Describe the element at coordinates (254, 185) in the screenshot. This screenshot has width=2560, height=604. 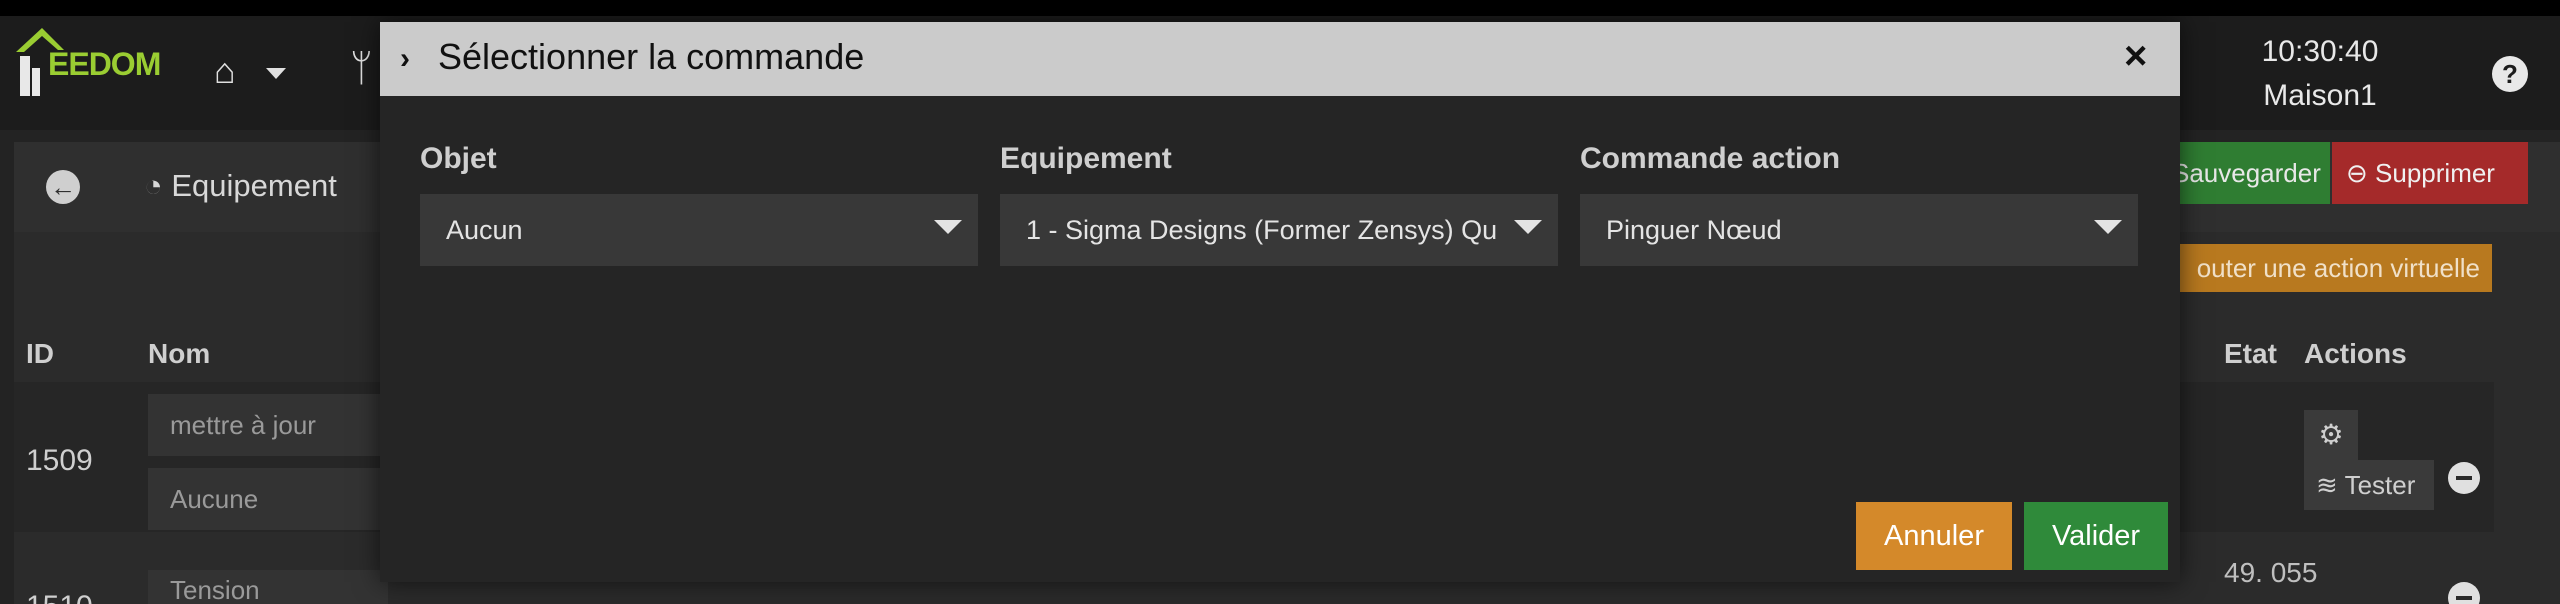
I see `tab-equipment-label: Equipement` at that location.